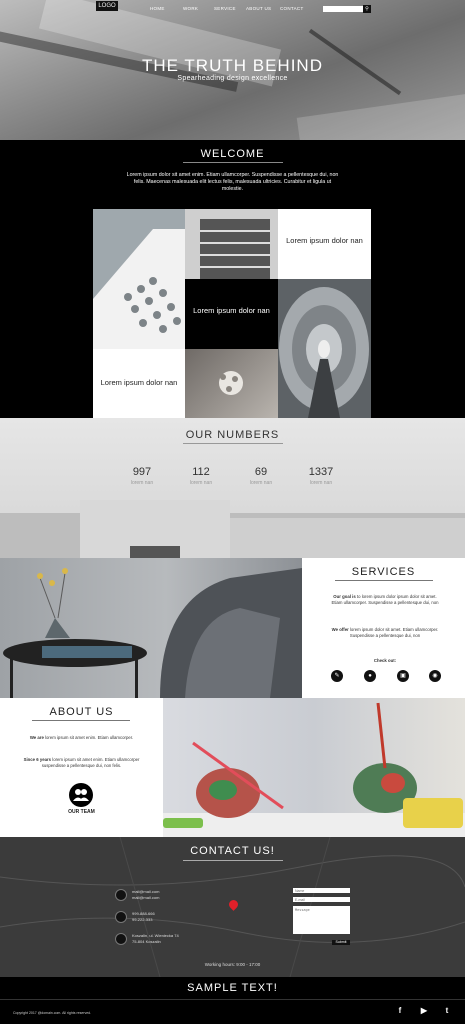 This screenshot has width=465, height=1024. I want to click on gallery-image-facade, so click(139, 279).